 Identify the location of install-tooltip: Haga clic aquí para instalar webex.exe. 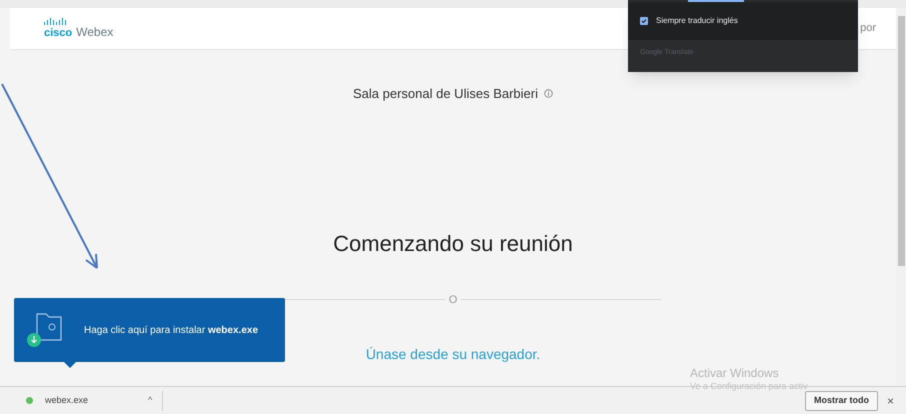
(149, 330).